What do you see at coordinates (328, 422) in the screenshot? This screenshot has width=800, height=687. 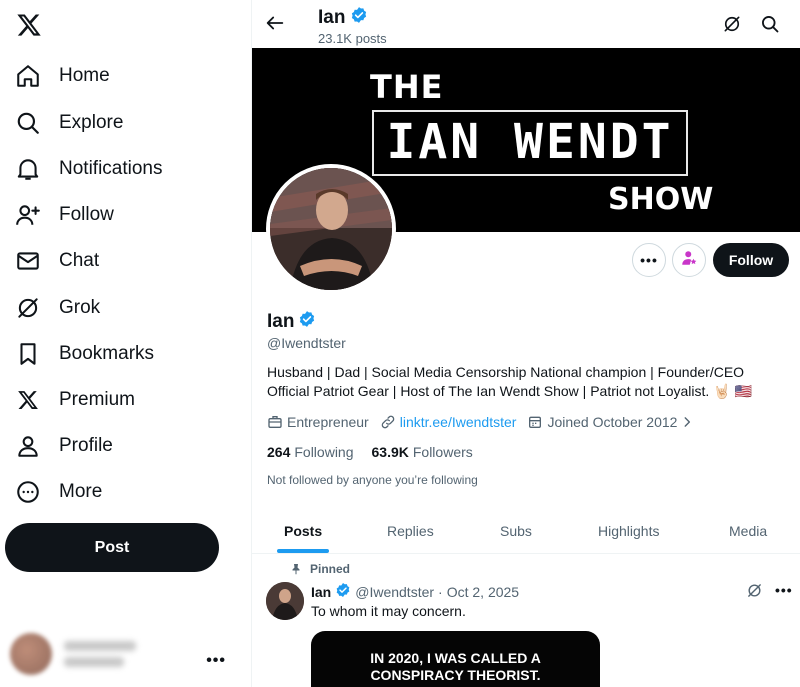 I see `profession-label: Entrepreneur` at bounding box center [328, 422].